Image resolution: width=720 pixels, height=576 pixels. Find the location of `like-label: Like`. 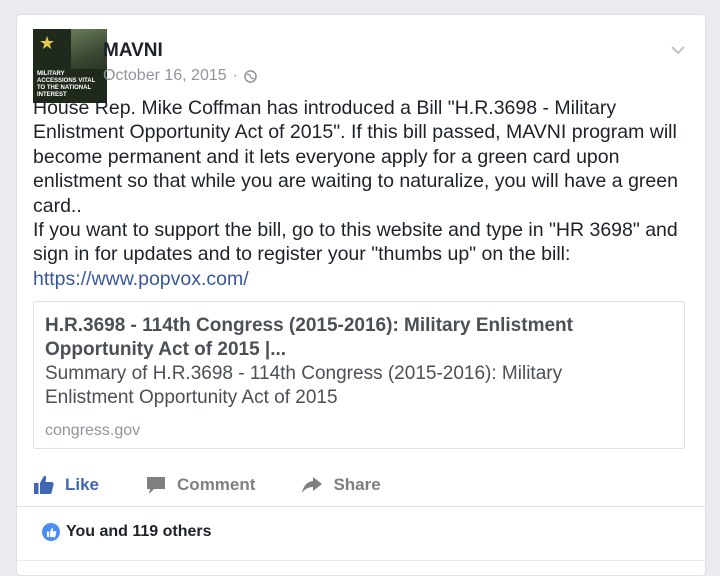

like-label: Like is located at coordinates (82, 484).